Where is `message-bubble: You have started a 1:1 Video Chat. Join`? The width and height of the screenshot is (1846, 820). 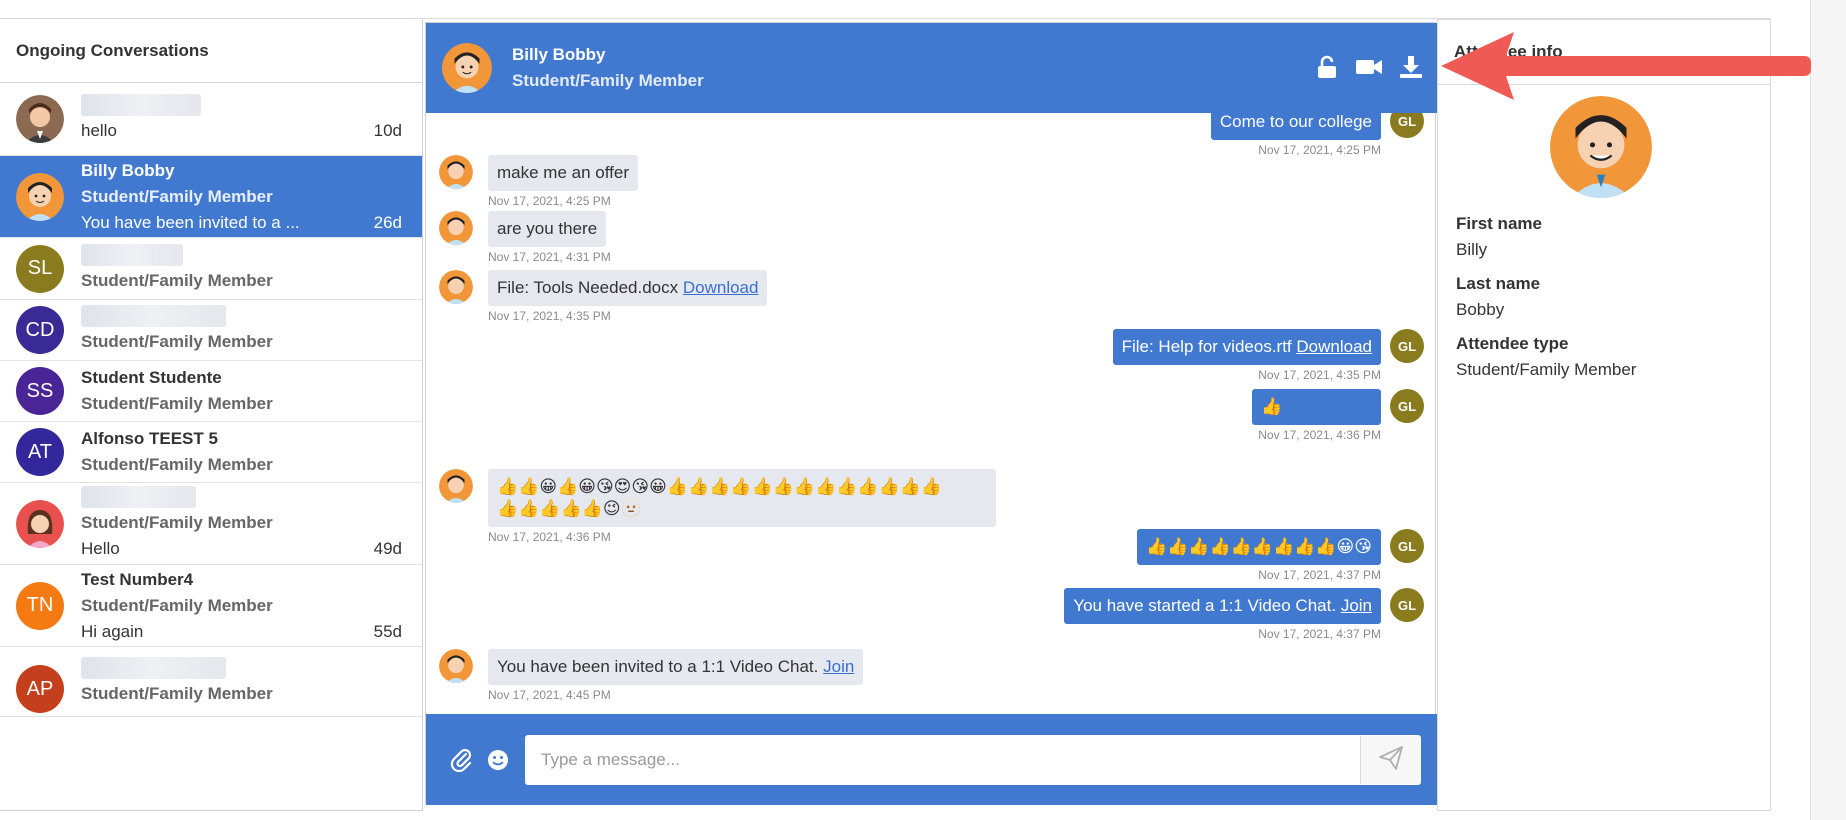 message-bubble: You have started a 1:1 Video Chat. Join is located at coordinates (1222, 606).